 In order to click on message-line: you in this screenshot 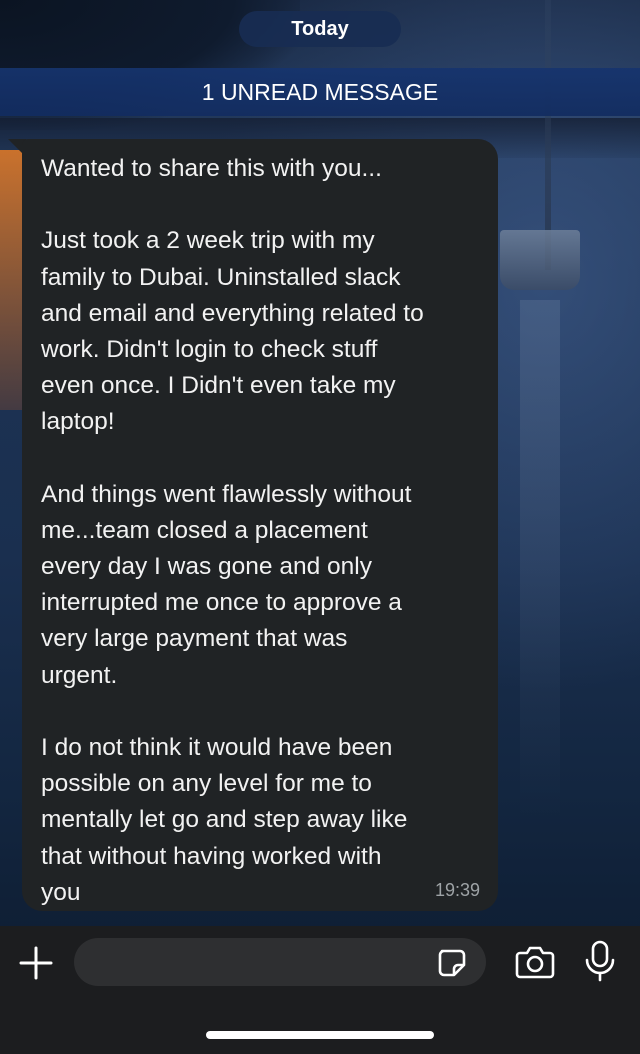, I will do `click(61, 892)`.